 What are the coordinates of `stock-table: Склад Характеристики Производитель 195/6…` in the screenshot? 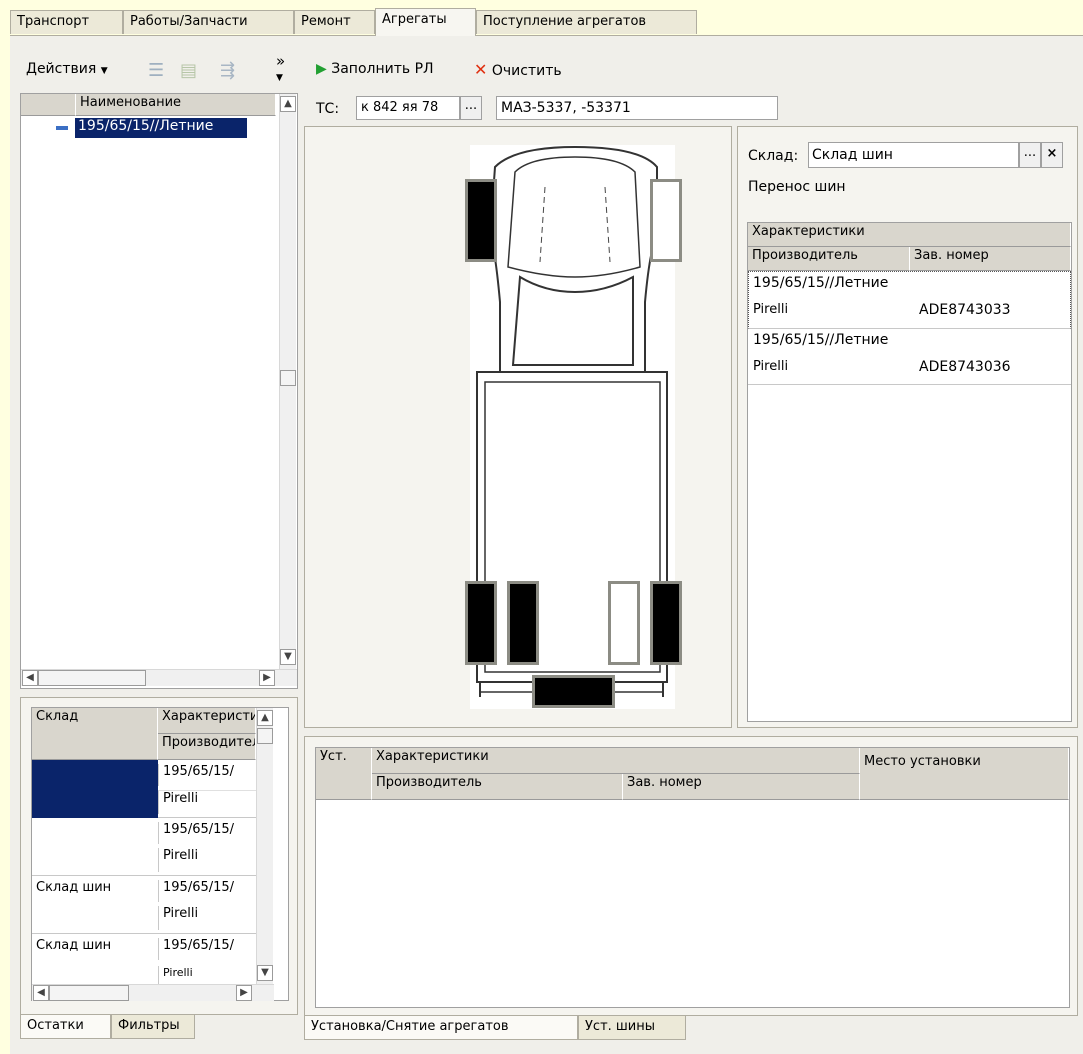 It's located at (160, 854).